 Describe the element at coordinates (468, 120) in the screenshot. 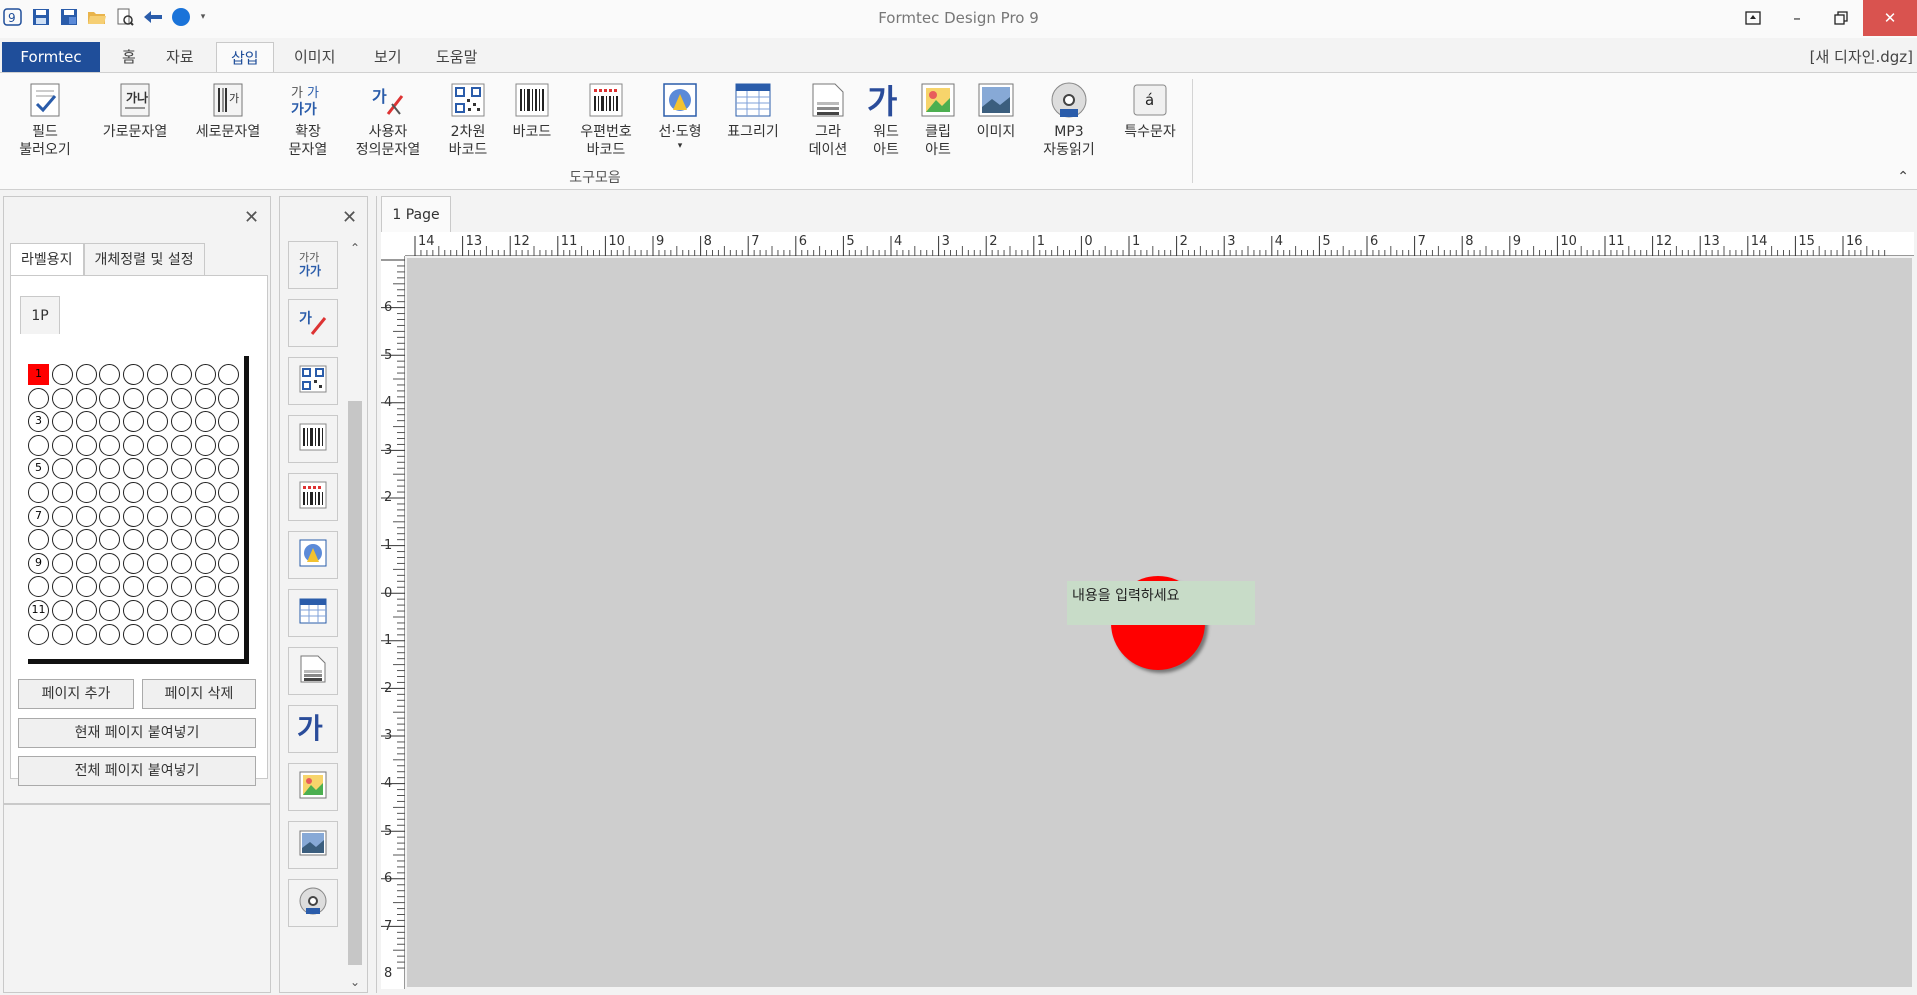

I see `qr-code-button: 2차원 바코드` at that location.